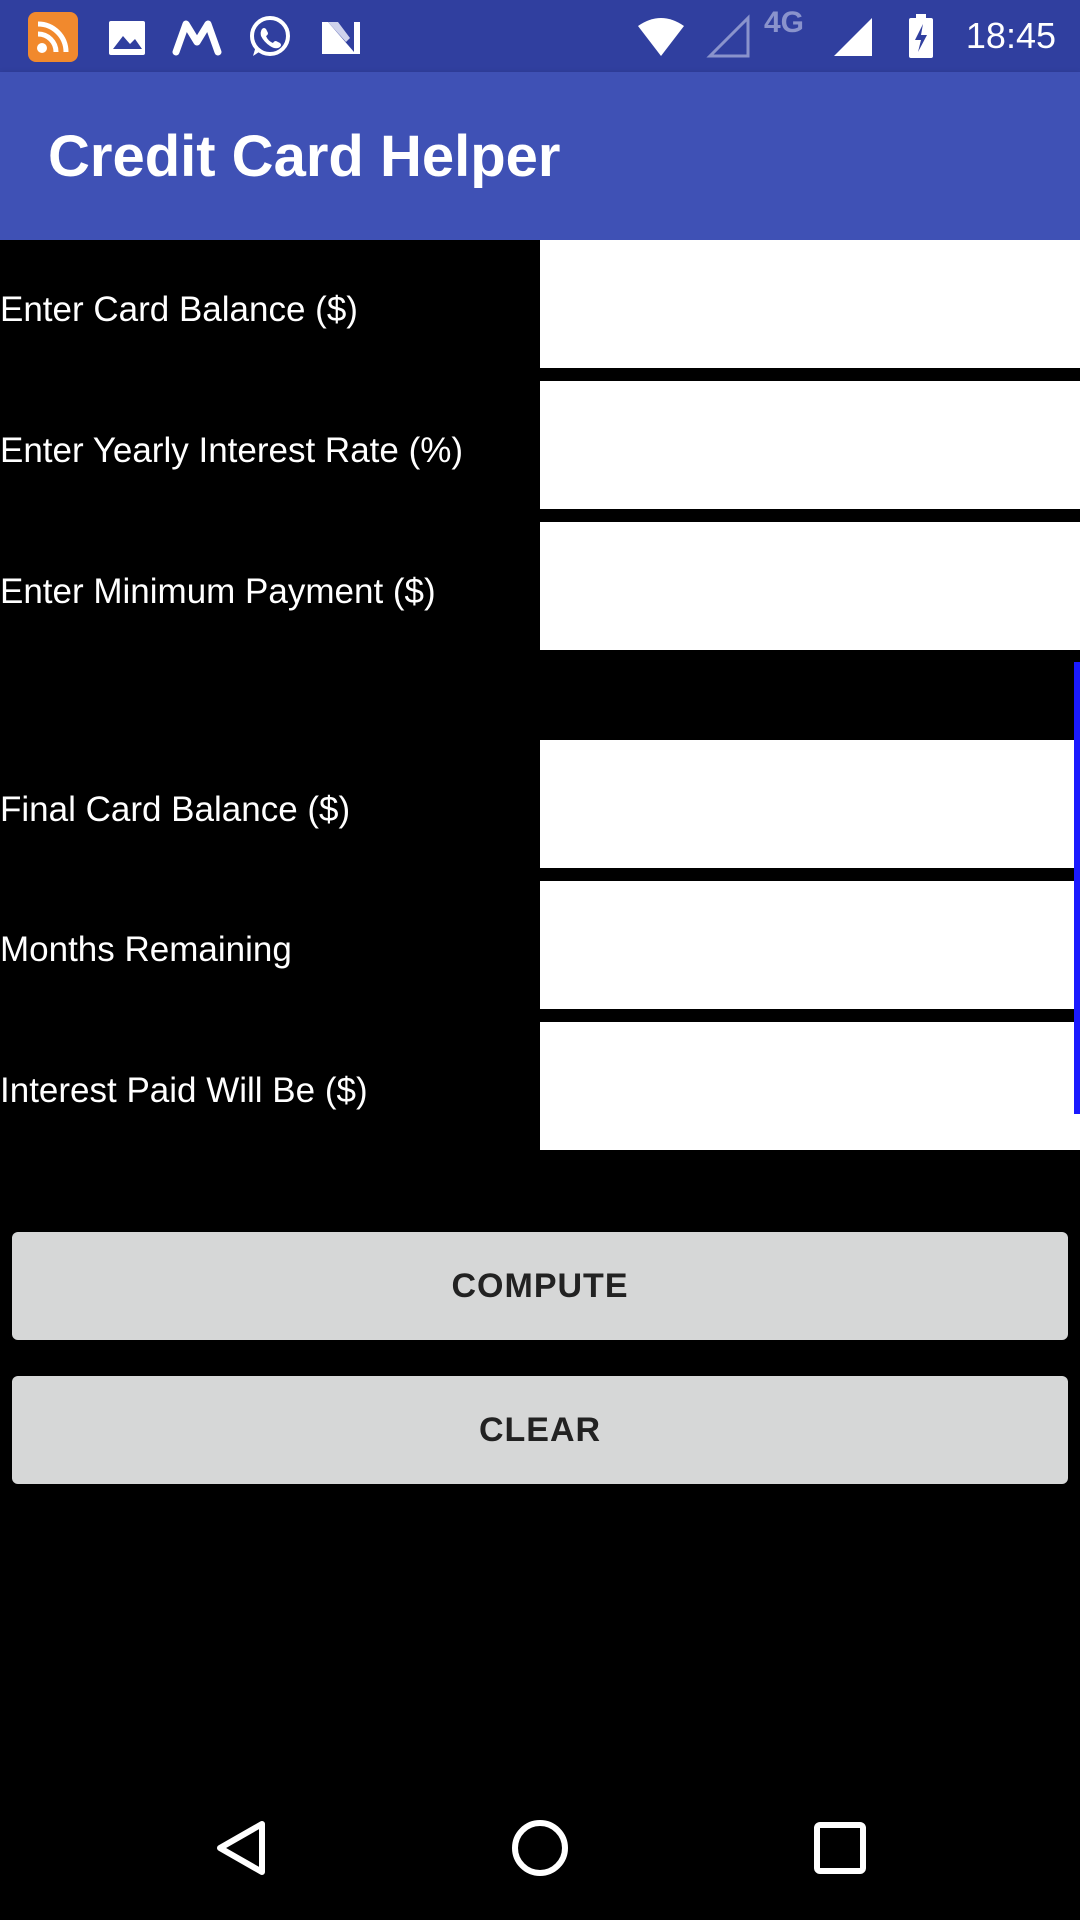 This screenshot has height=1920, width=1080. I want to click on app-title: Credit Card Helper, so click(304, 156).